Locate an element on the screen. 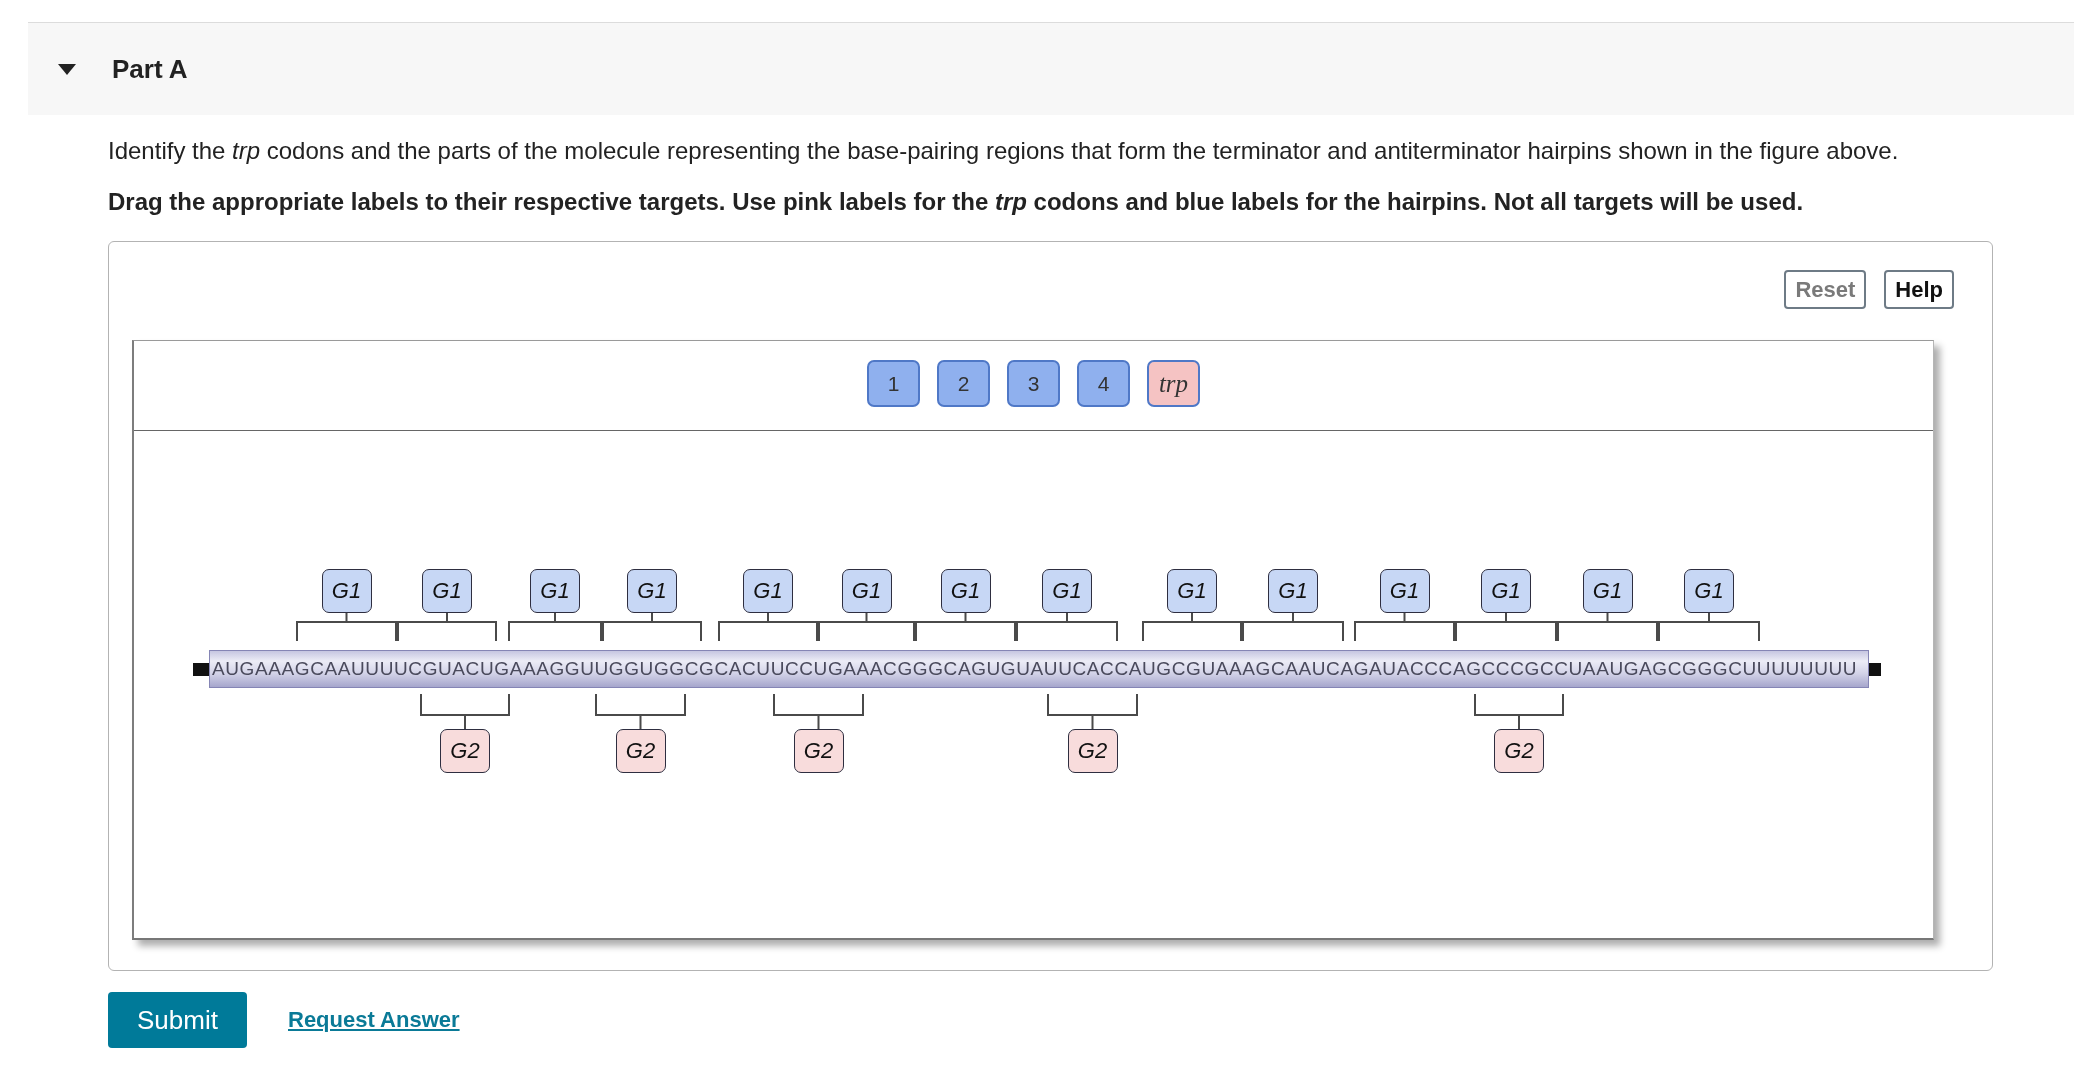  drag-label: 2 is located at coordinates (963, 383).